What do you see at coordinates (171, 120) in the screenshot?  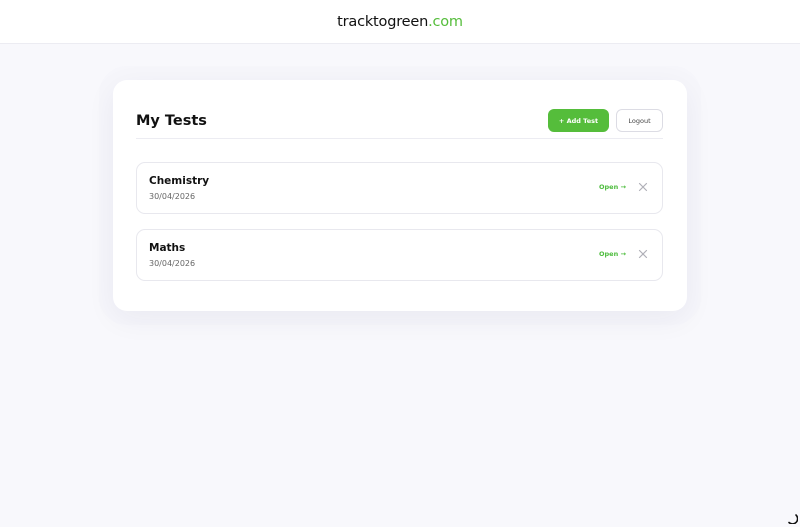 I see `page-title: My Tests` at bounding box center [171, 120].